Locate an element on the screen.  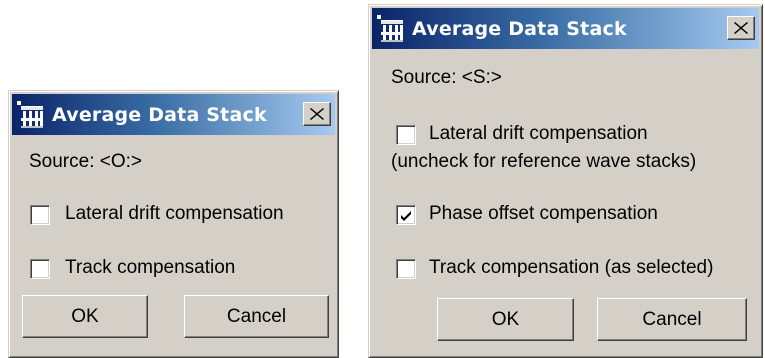
lateral-drift-sublabel: (uncheck for reference wave stacks) is located at coordinates (544, 161).